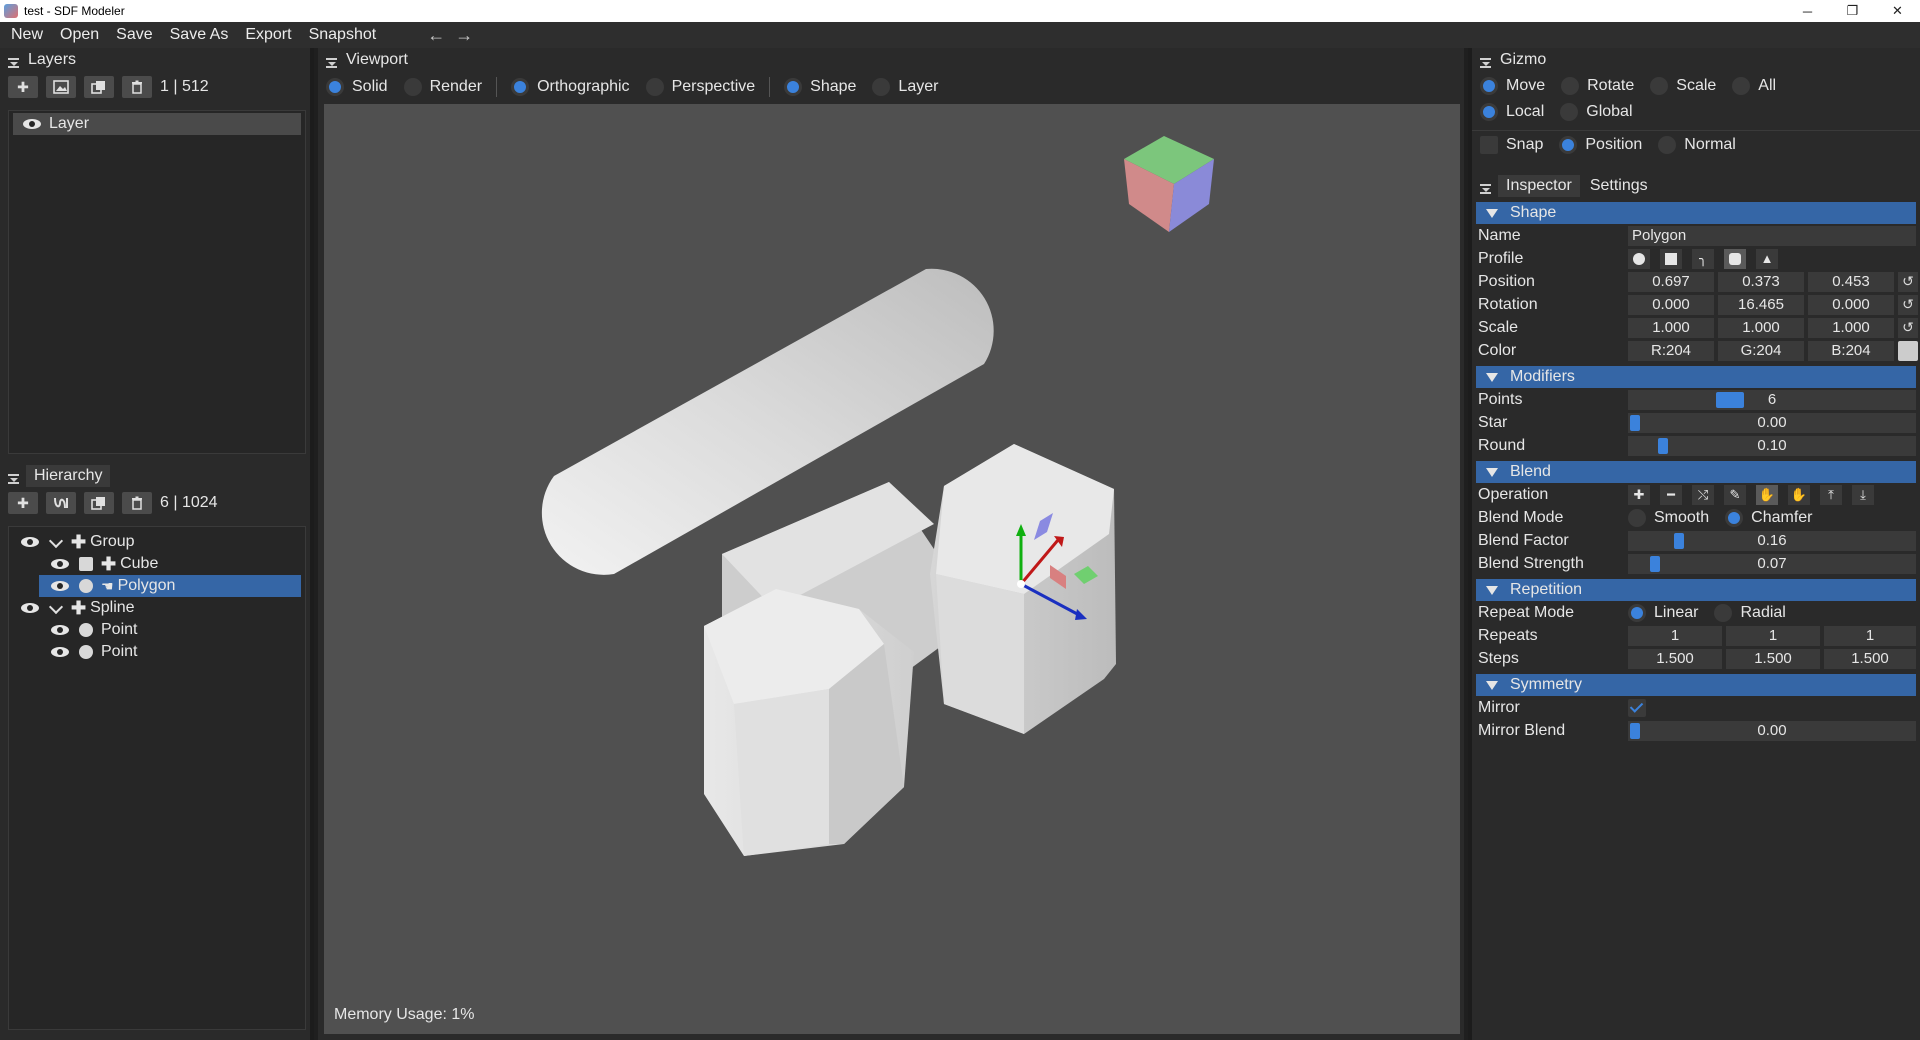 The width and height of the screenshot is (1920, 1040). I want to click on intersect-button: ⤭, so click(1703, 494).